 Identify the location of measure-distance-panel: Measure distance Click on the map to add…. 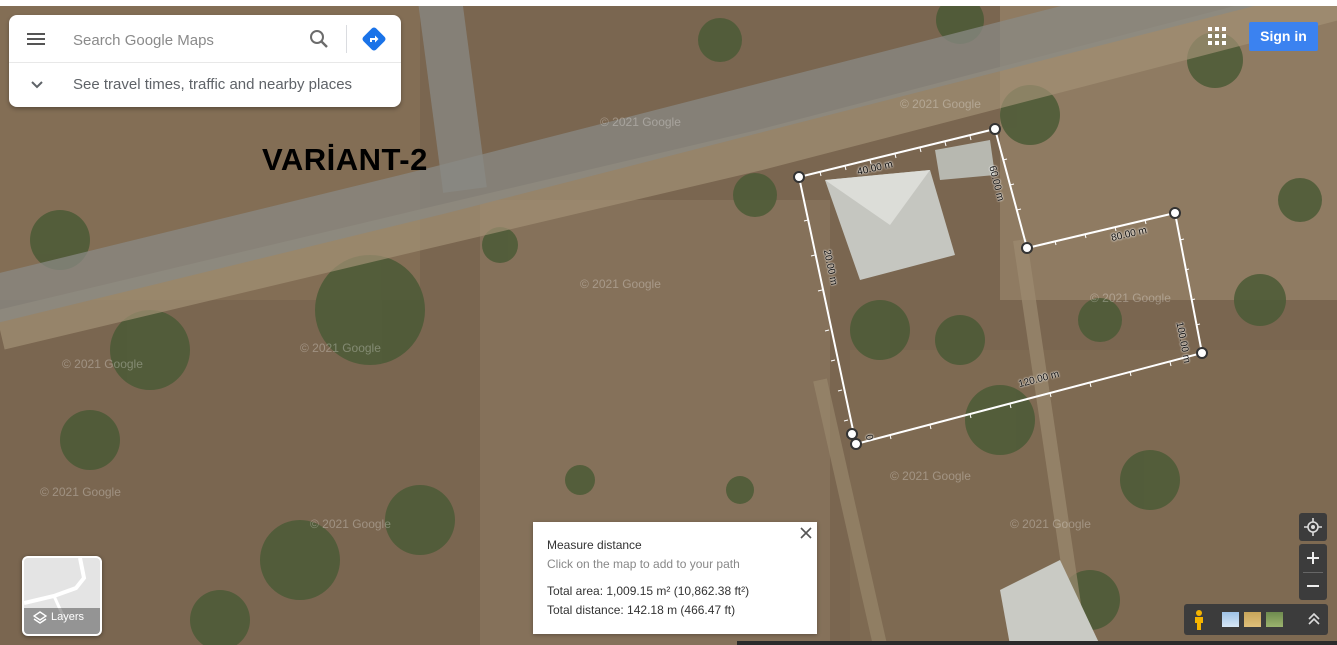
(675, 578).